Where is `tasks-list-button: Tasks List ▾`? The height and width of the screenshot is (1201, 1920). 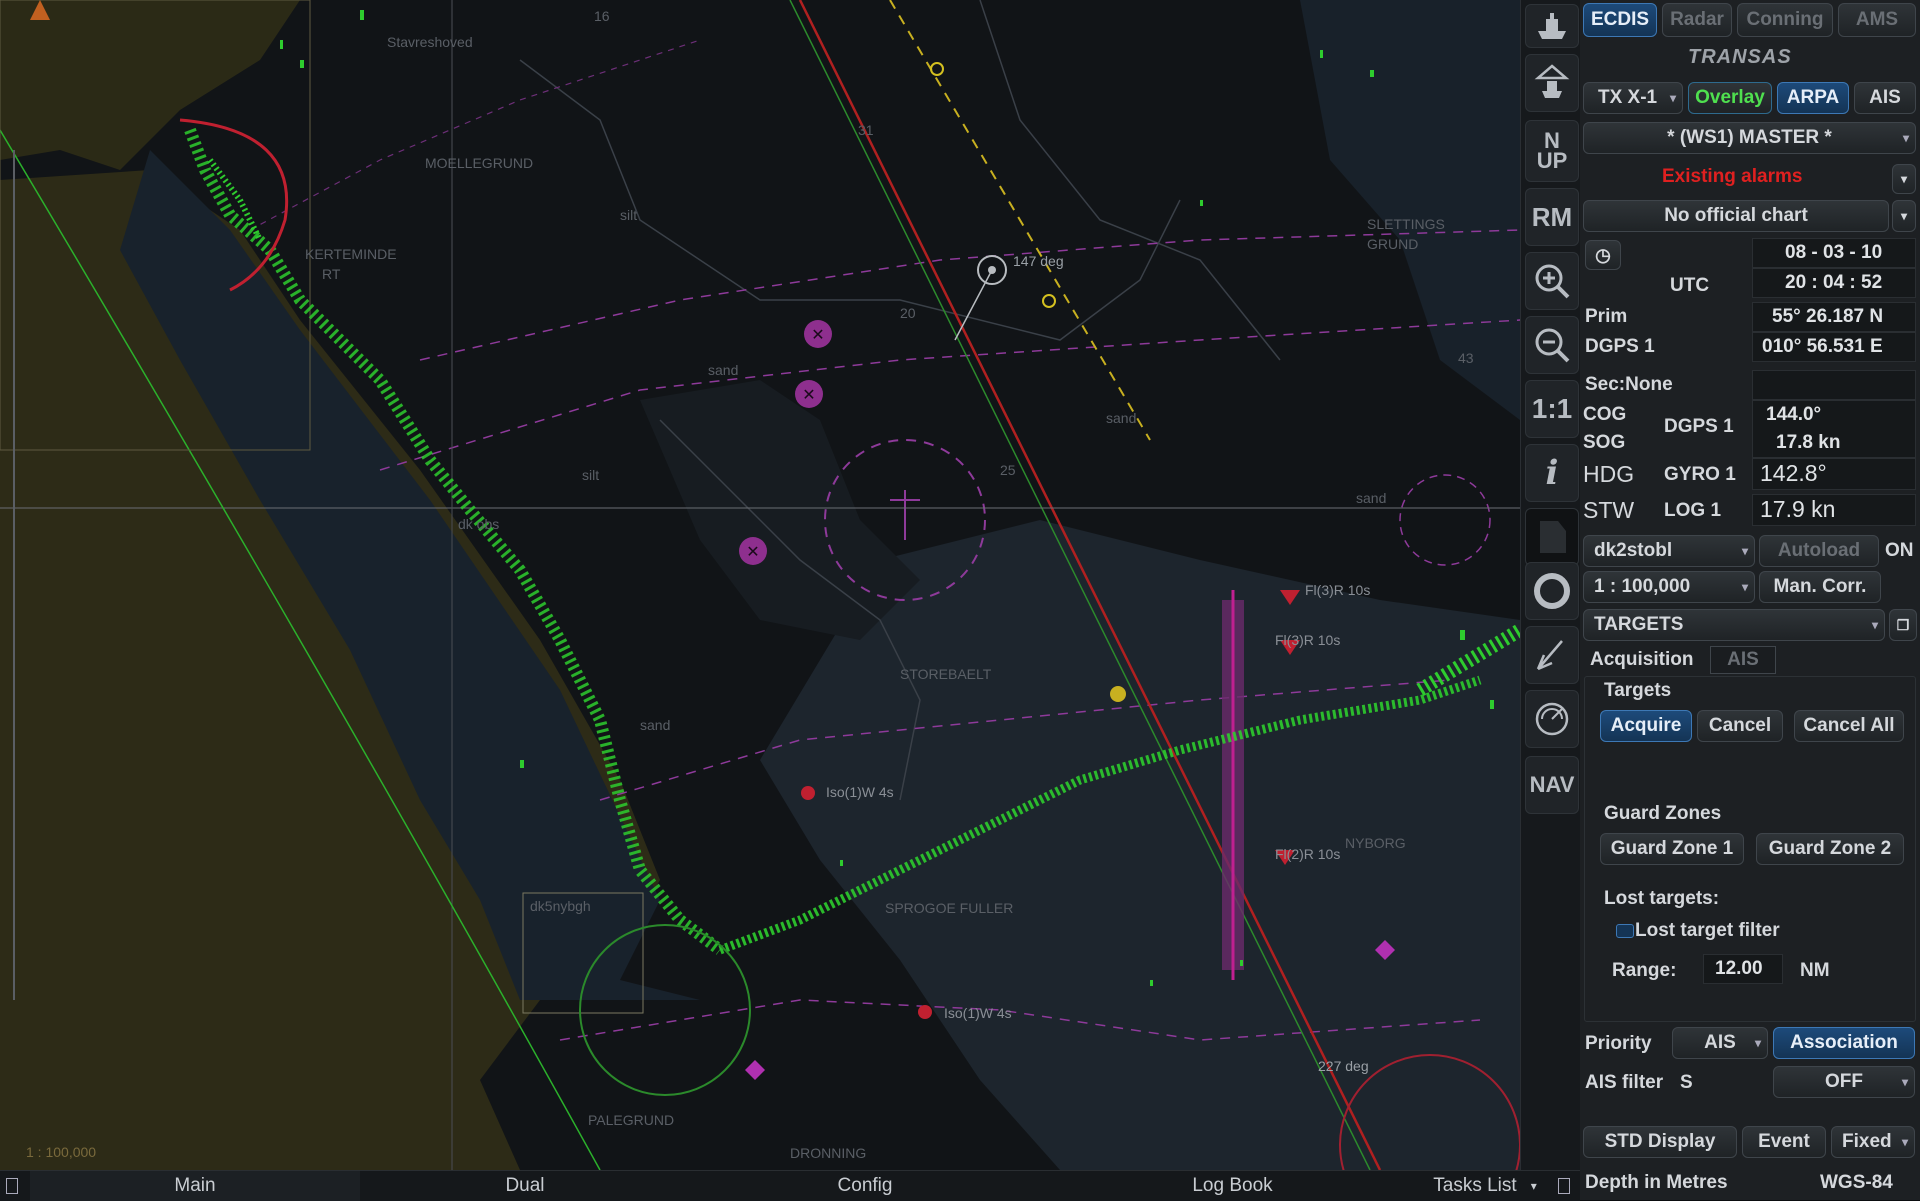
tasks-list-button: Tasks List ▾ is located at coordinates (1485, 1186).